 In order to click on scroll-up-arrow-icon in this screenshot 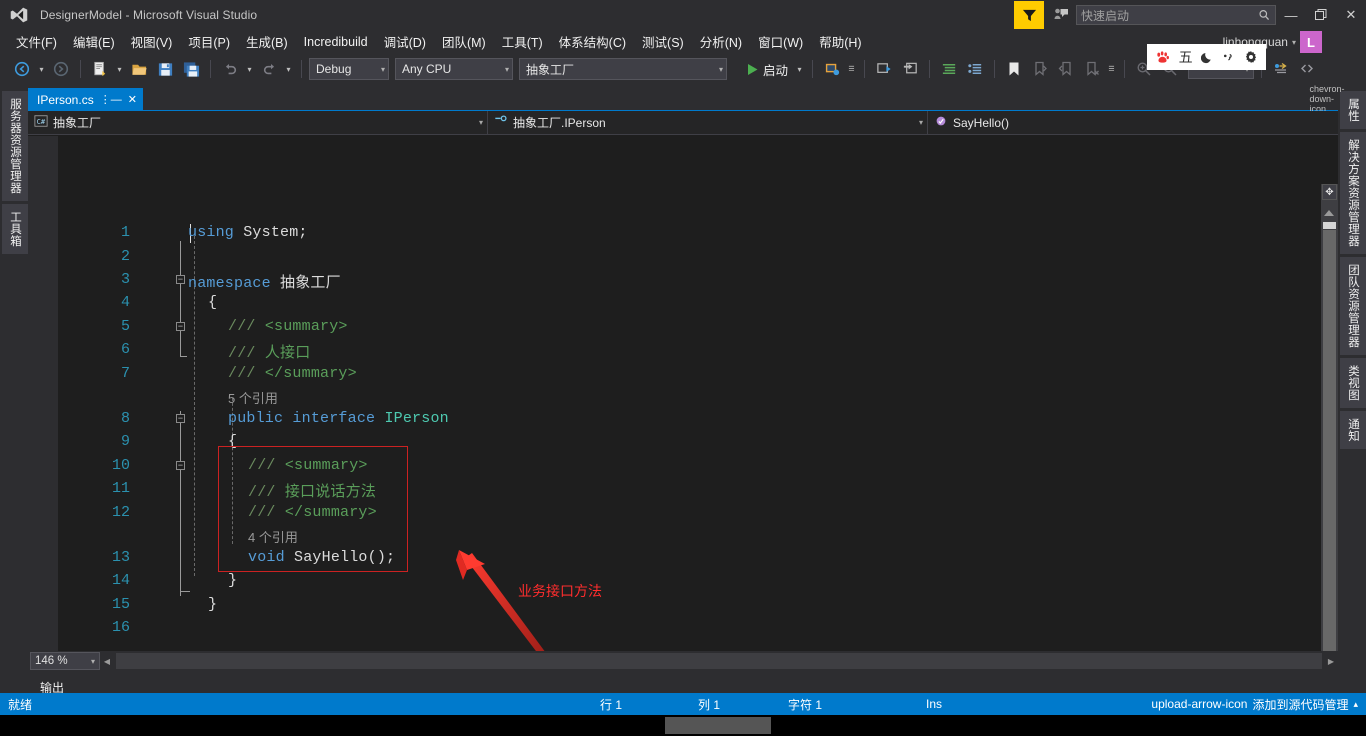, I will do `click(1329, 213)`.